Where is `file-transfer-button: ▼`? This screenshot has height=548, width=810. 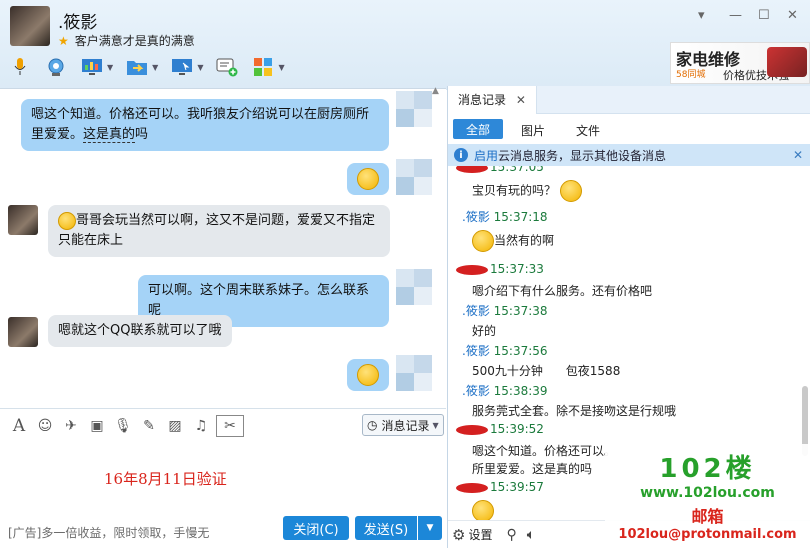
file-transfer-button: ▼ is located at coordinates (141, 67).